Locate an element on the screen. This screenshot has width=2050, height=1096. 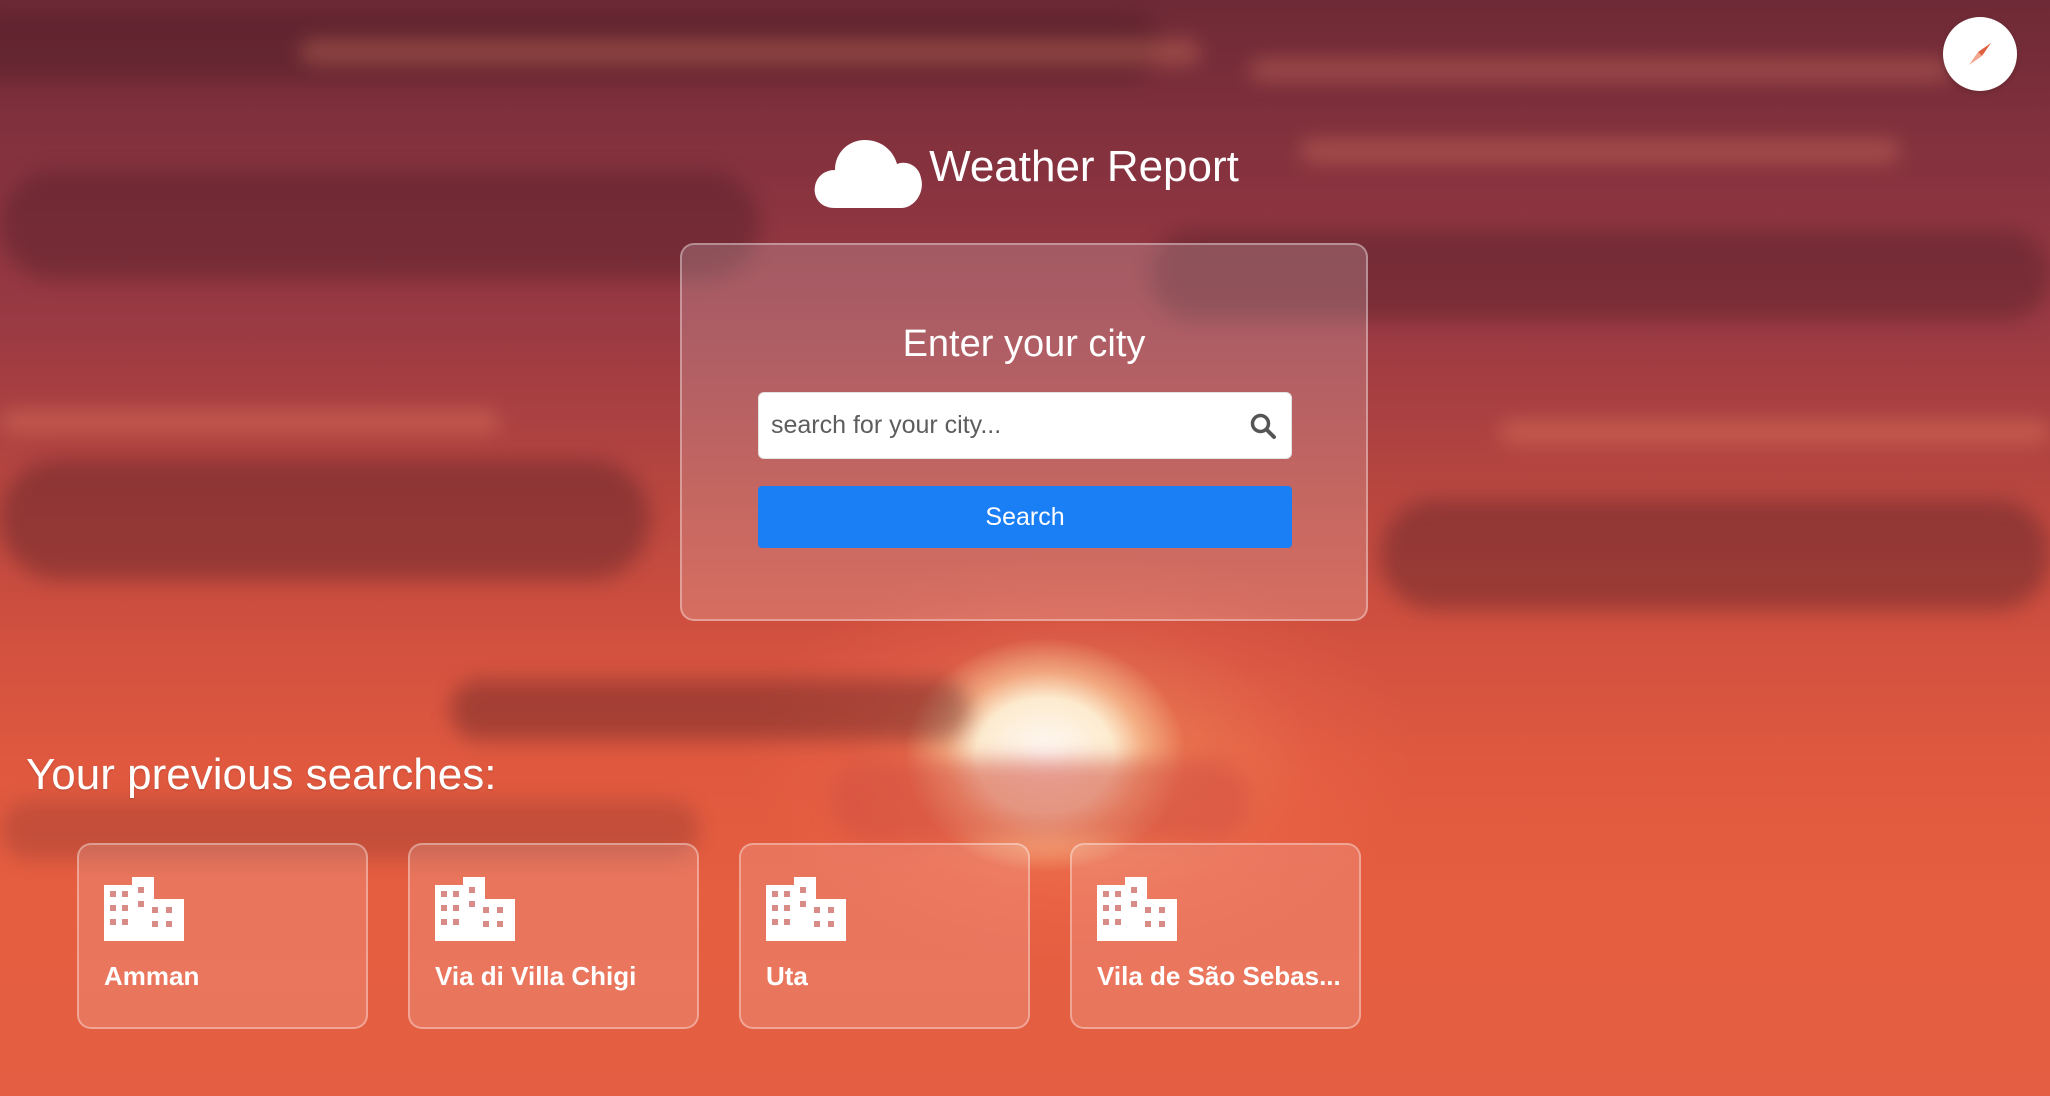
search-input is located at coordinates (1001, 425).